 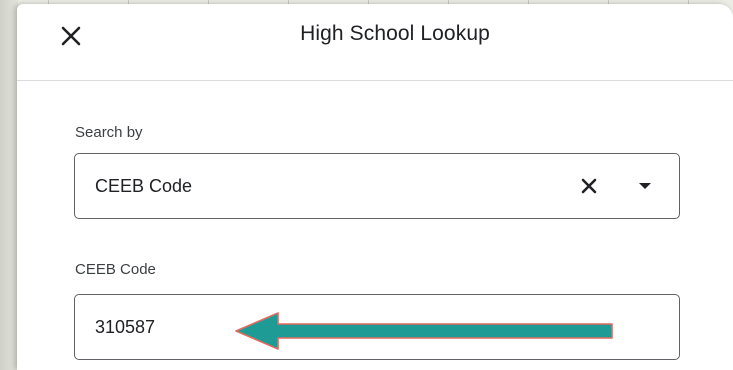 I want to click on clear-icon, so click(x=589, y=186).